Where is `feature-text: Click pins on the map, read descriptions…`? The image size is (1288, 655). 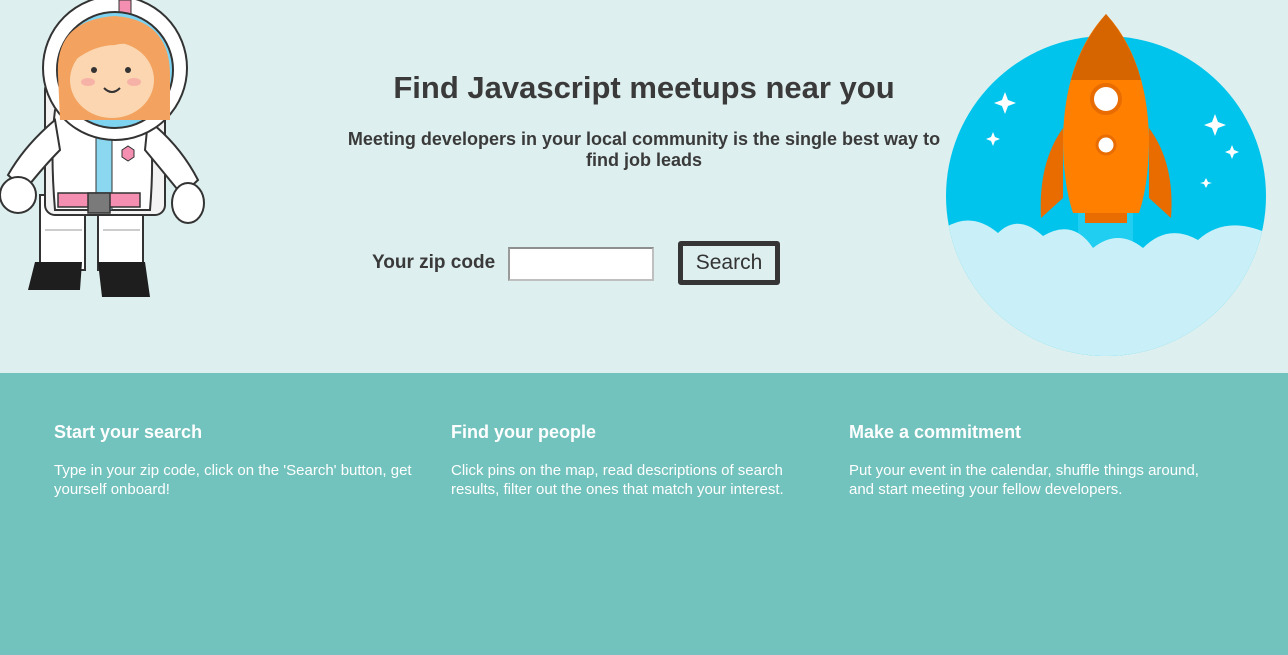
feature-text: Click pins on the map, read descriptions… is located at coordinates (617, 480).